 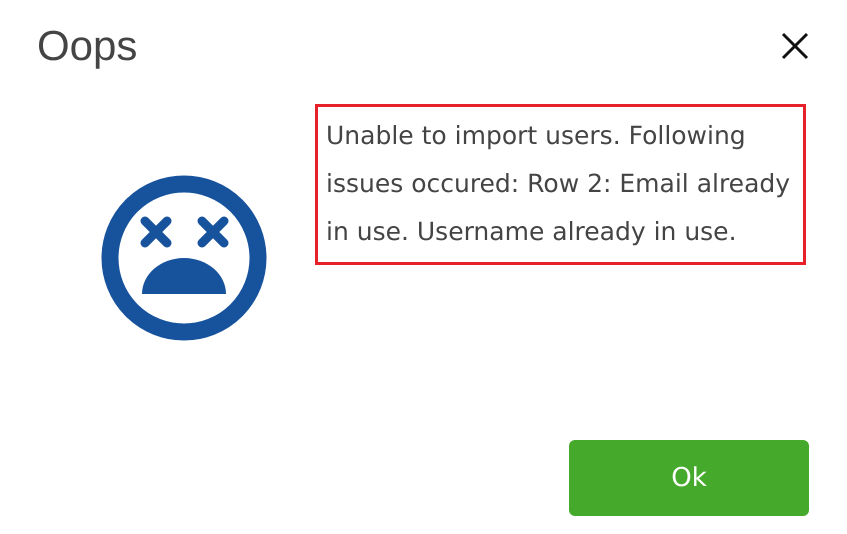 I want to click on close-icon, so click(x=795, y=46).